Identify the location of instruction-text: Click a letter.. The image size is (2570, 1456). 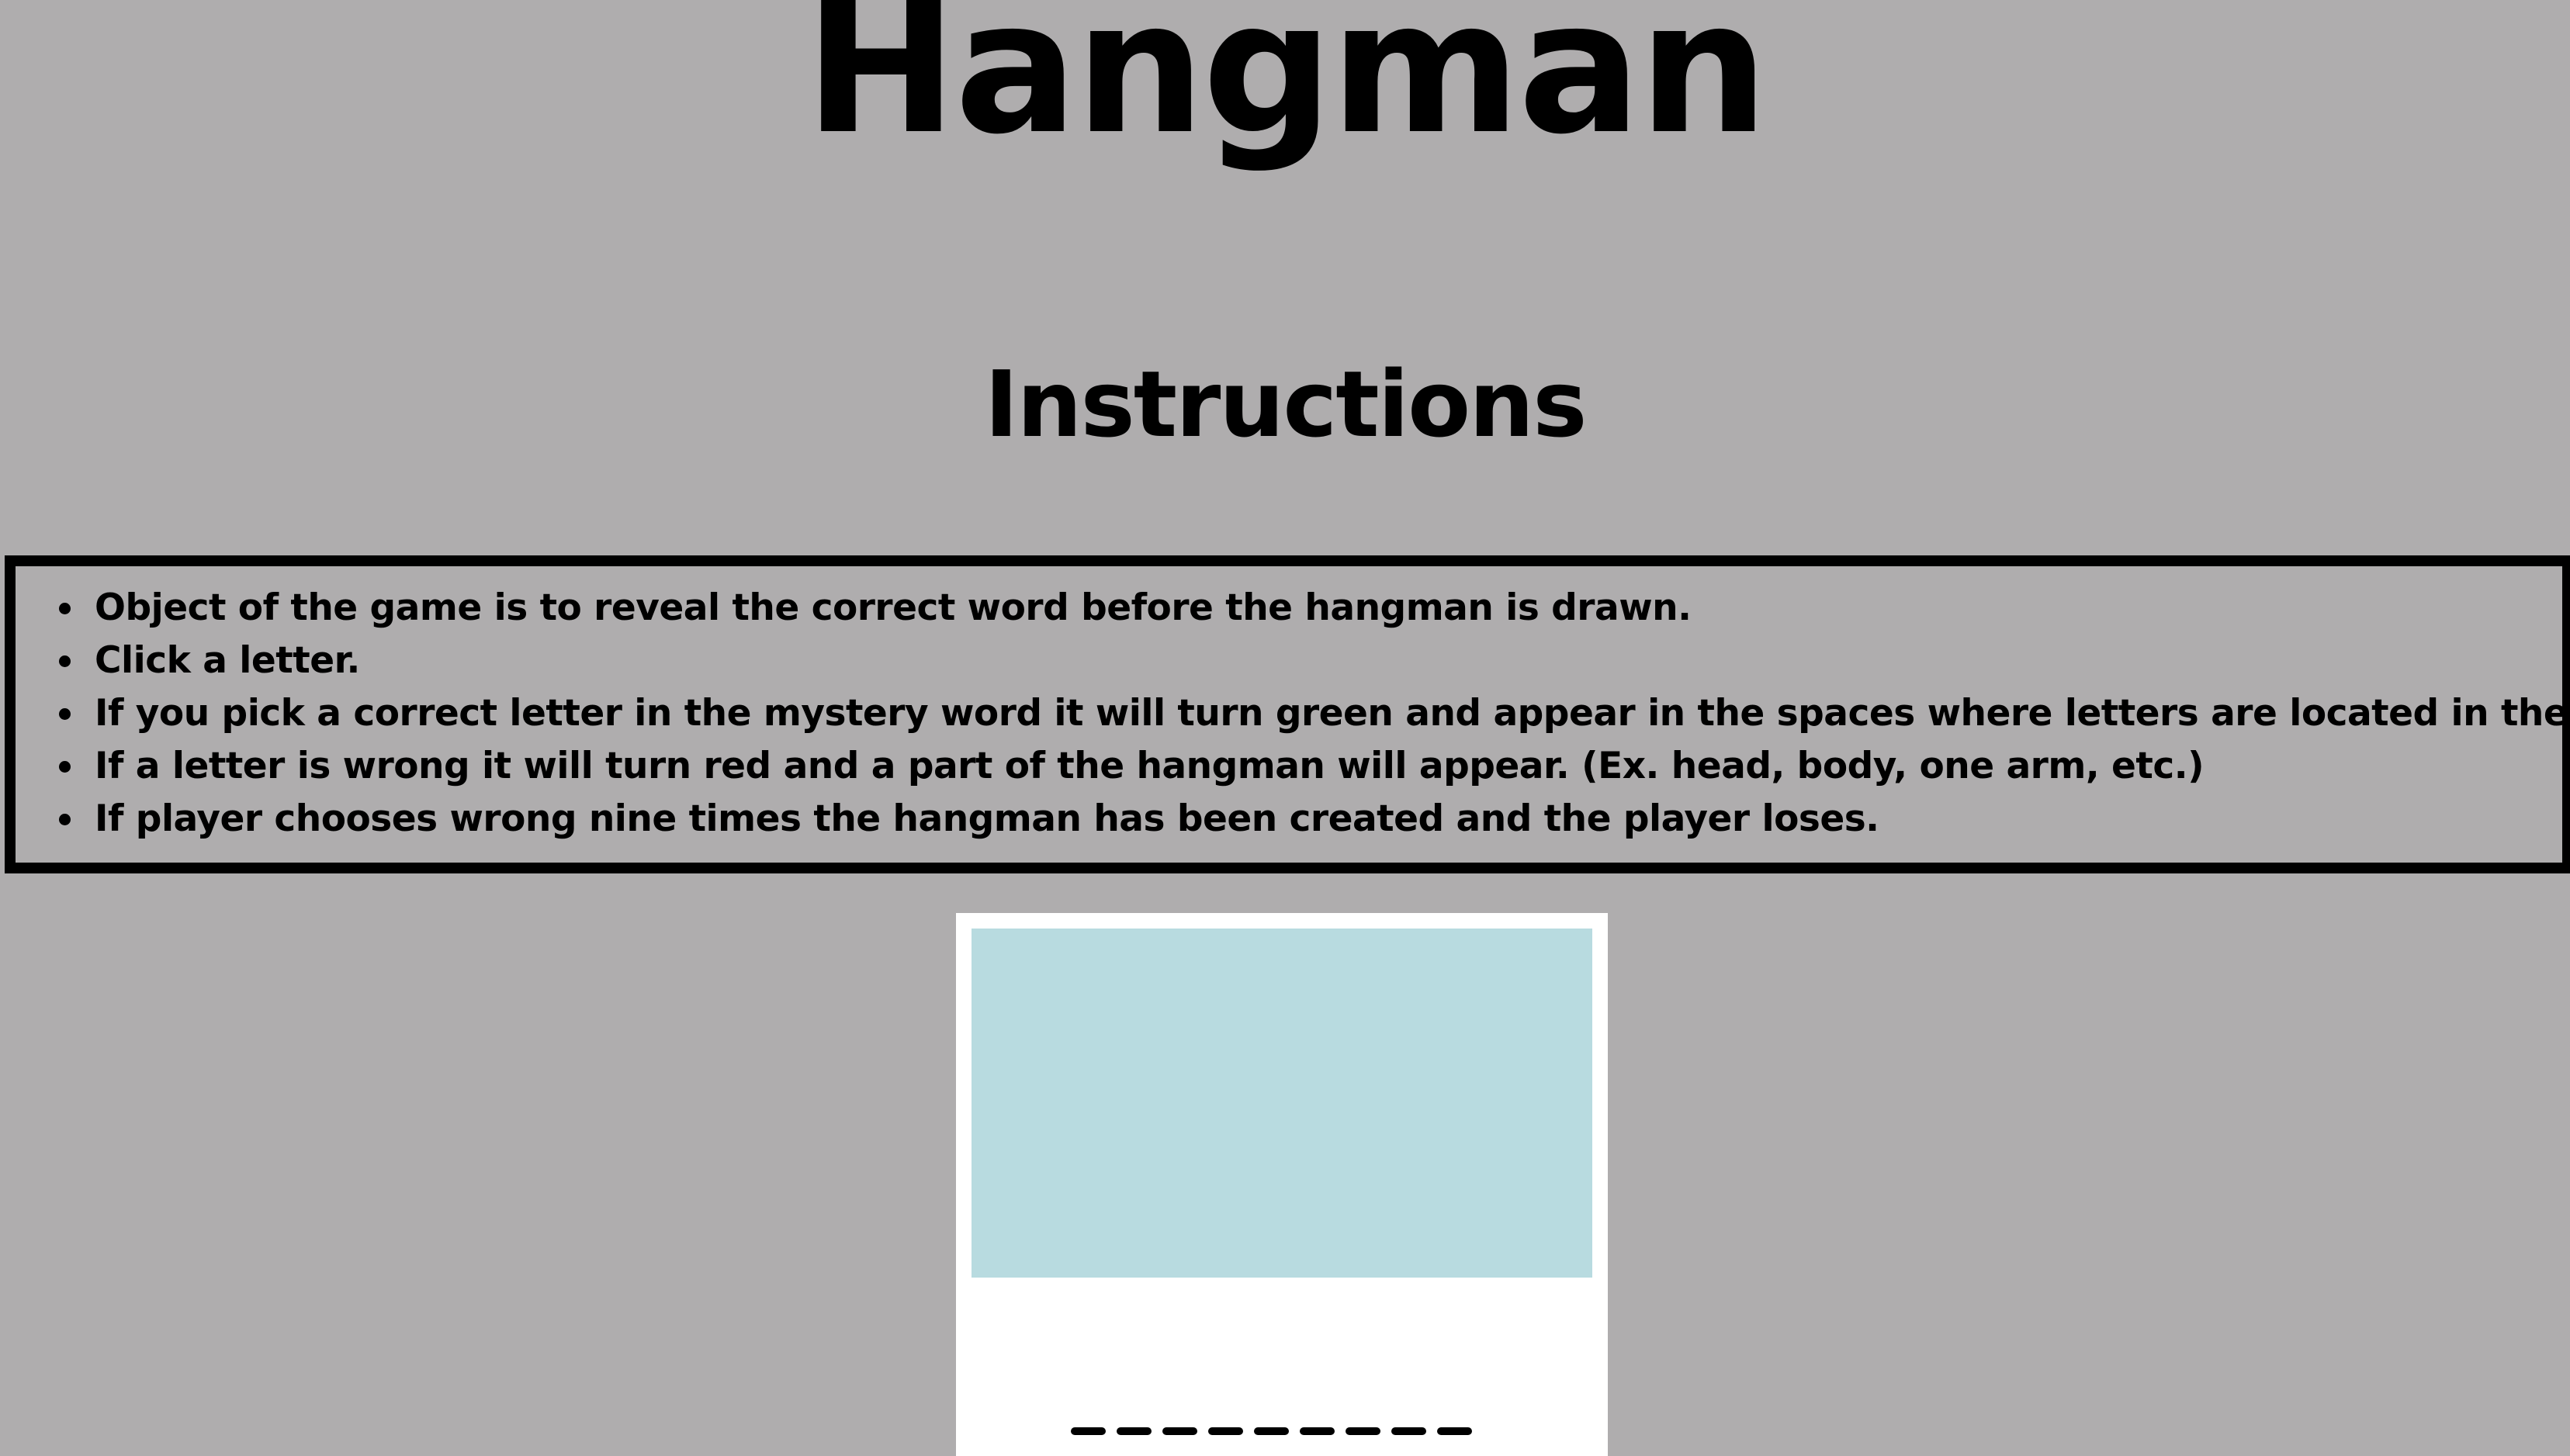
(227, 660).